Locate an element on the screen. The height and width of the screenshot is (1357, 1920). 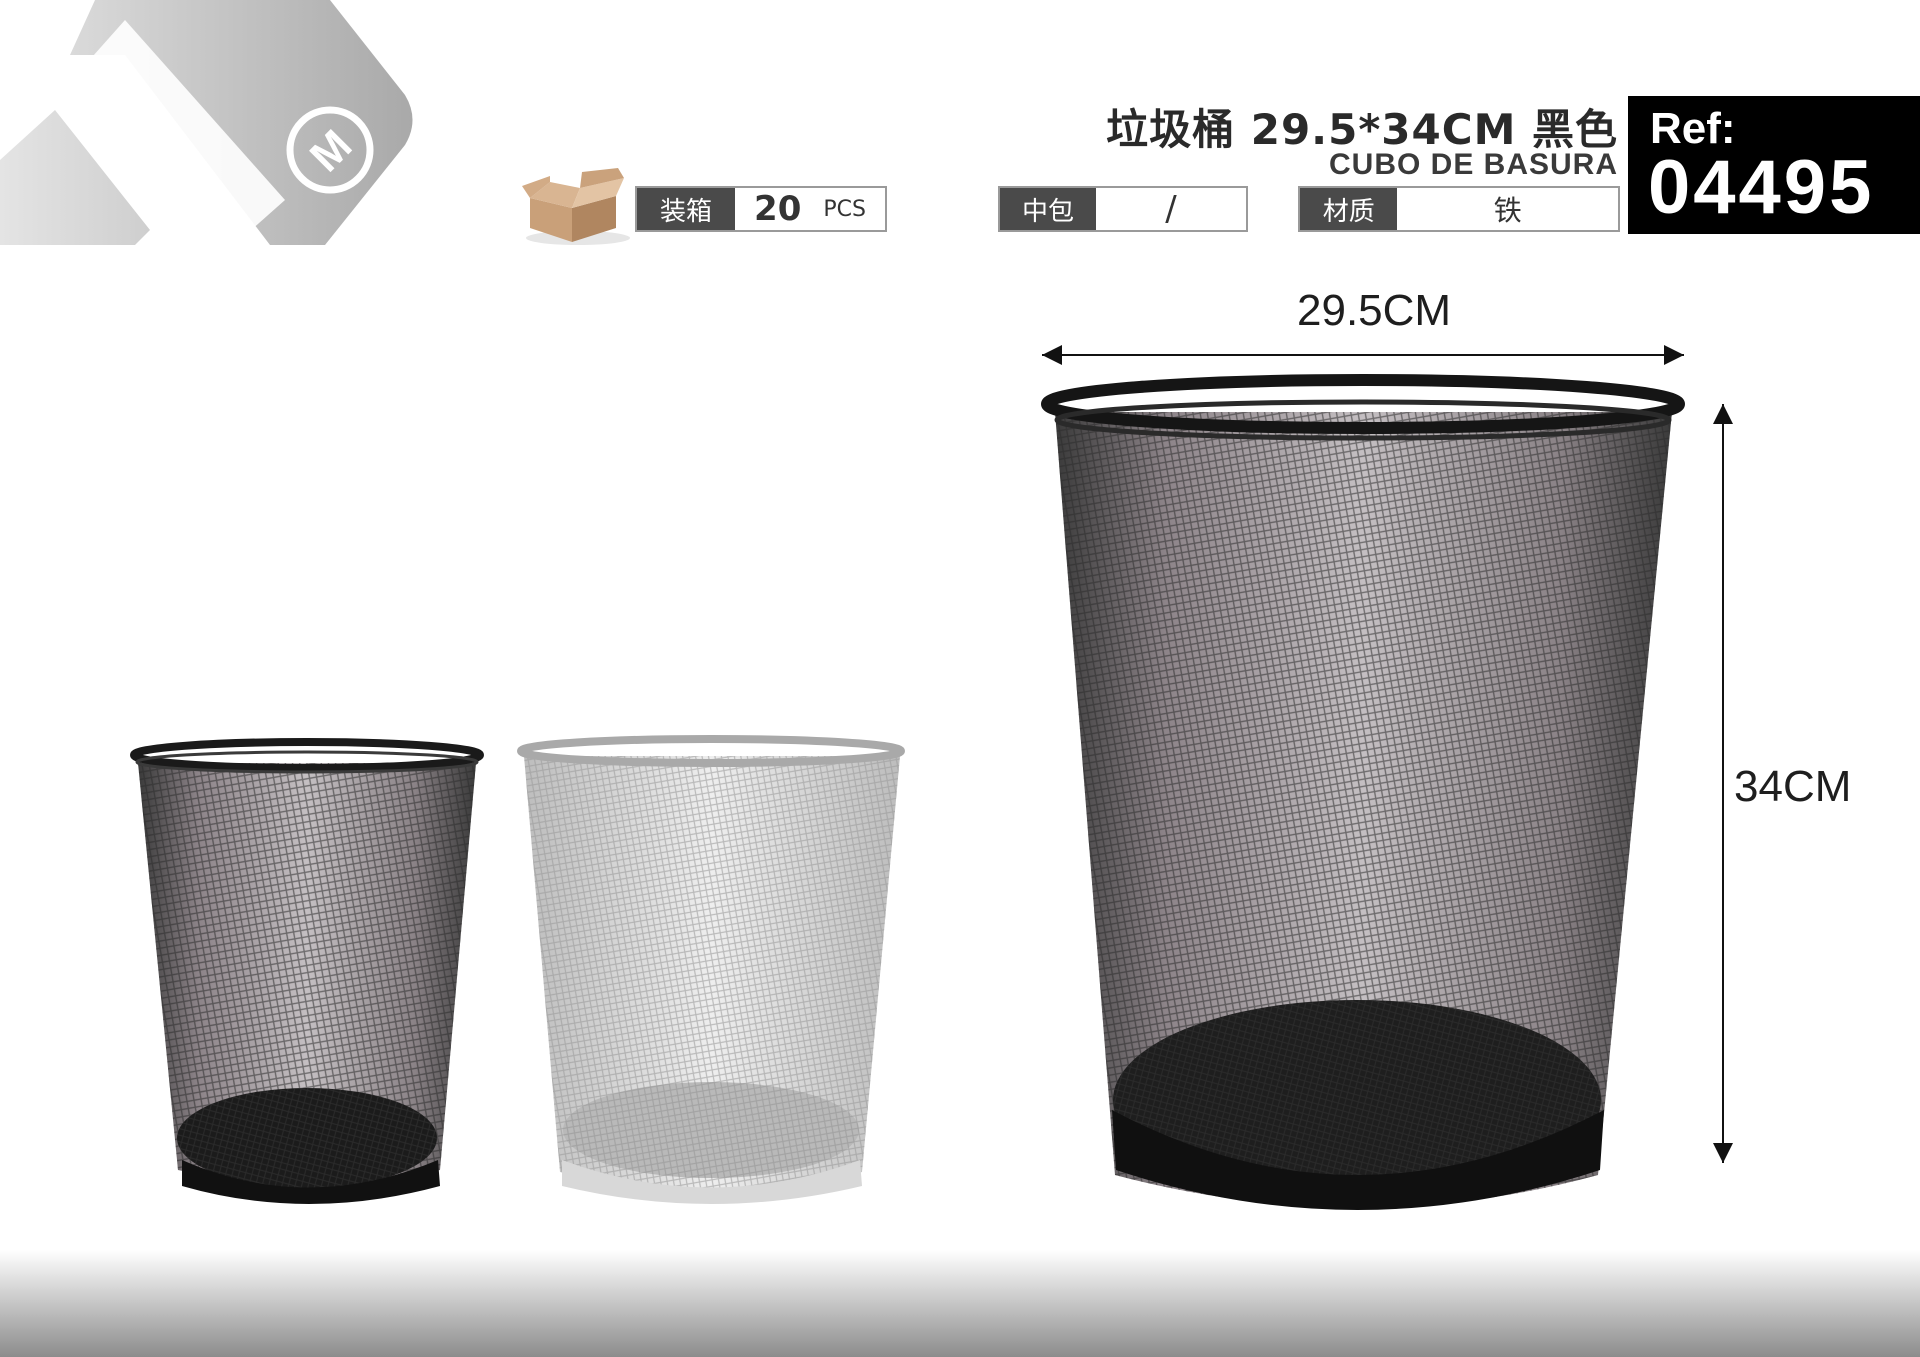
black-bin-small is located at coordinates (307, 971).